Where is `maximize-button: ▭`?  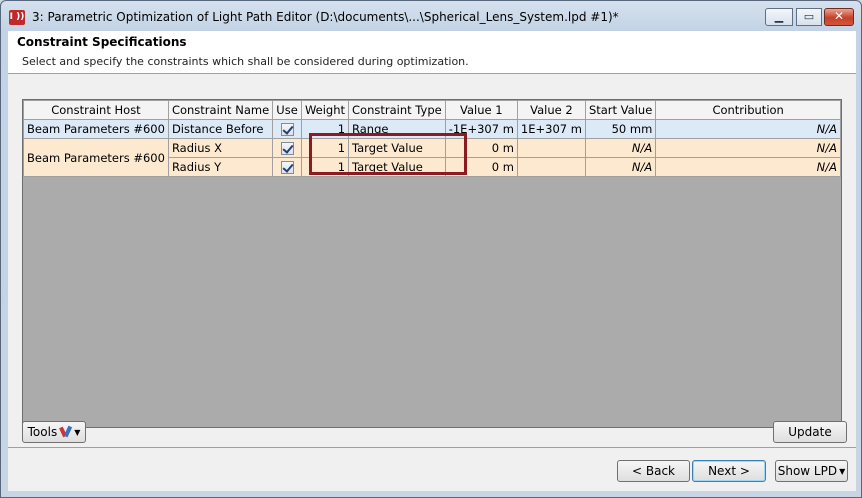
maximize-button: ▭ is located at coordinates (809, 17).